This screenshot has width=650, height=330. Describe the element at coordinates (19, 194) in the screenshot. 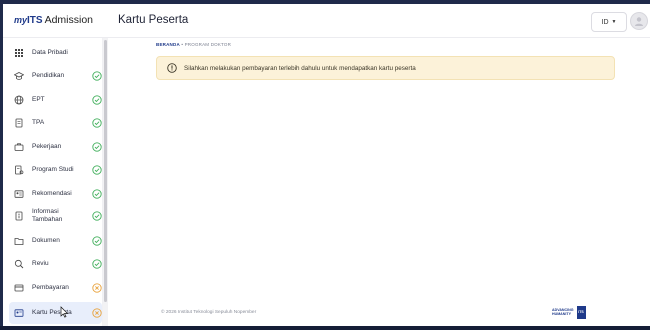

I see `contact-card-icon` at that location.